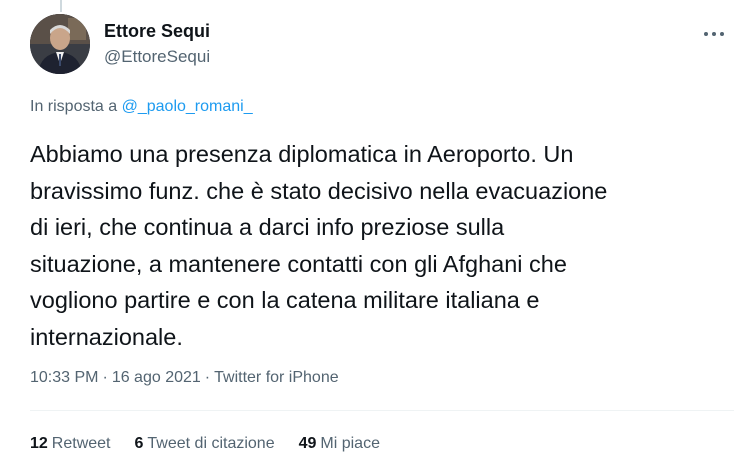 This screenshot has height=464, width=734. Describe the element at coordinates (64, 377) in the screenshot. I see `tweet-time: 10:33 PM` at that location.